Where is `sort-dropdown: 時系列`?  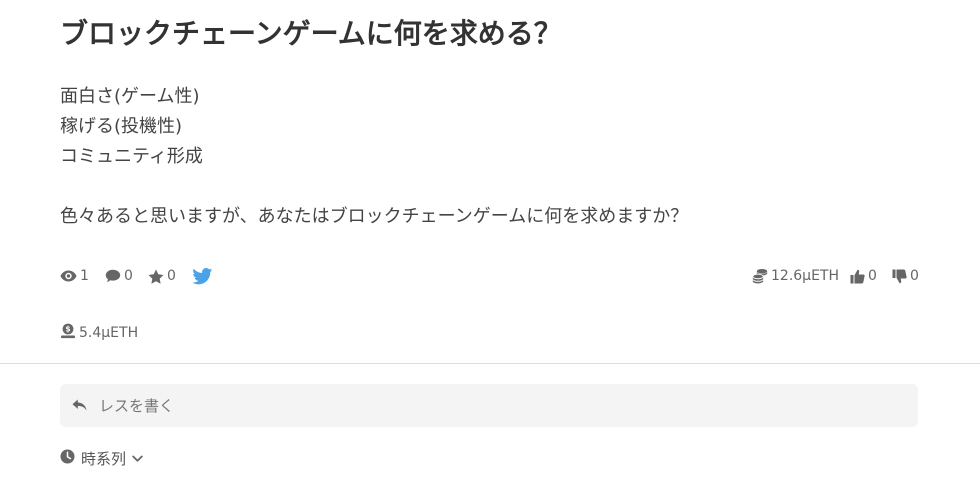 sort-dropdown: 時系列 is located at coordinates (101, 458).